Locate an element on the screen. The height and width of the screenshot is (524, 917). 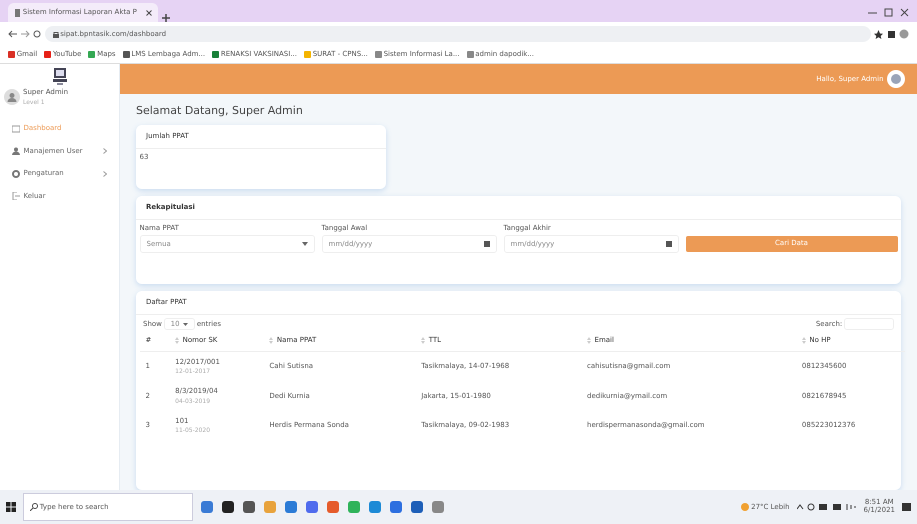
back-icon is located at coordinates (12, 34).